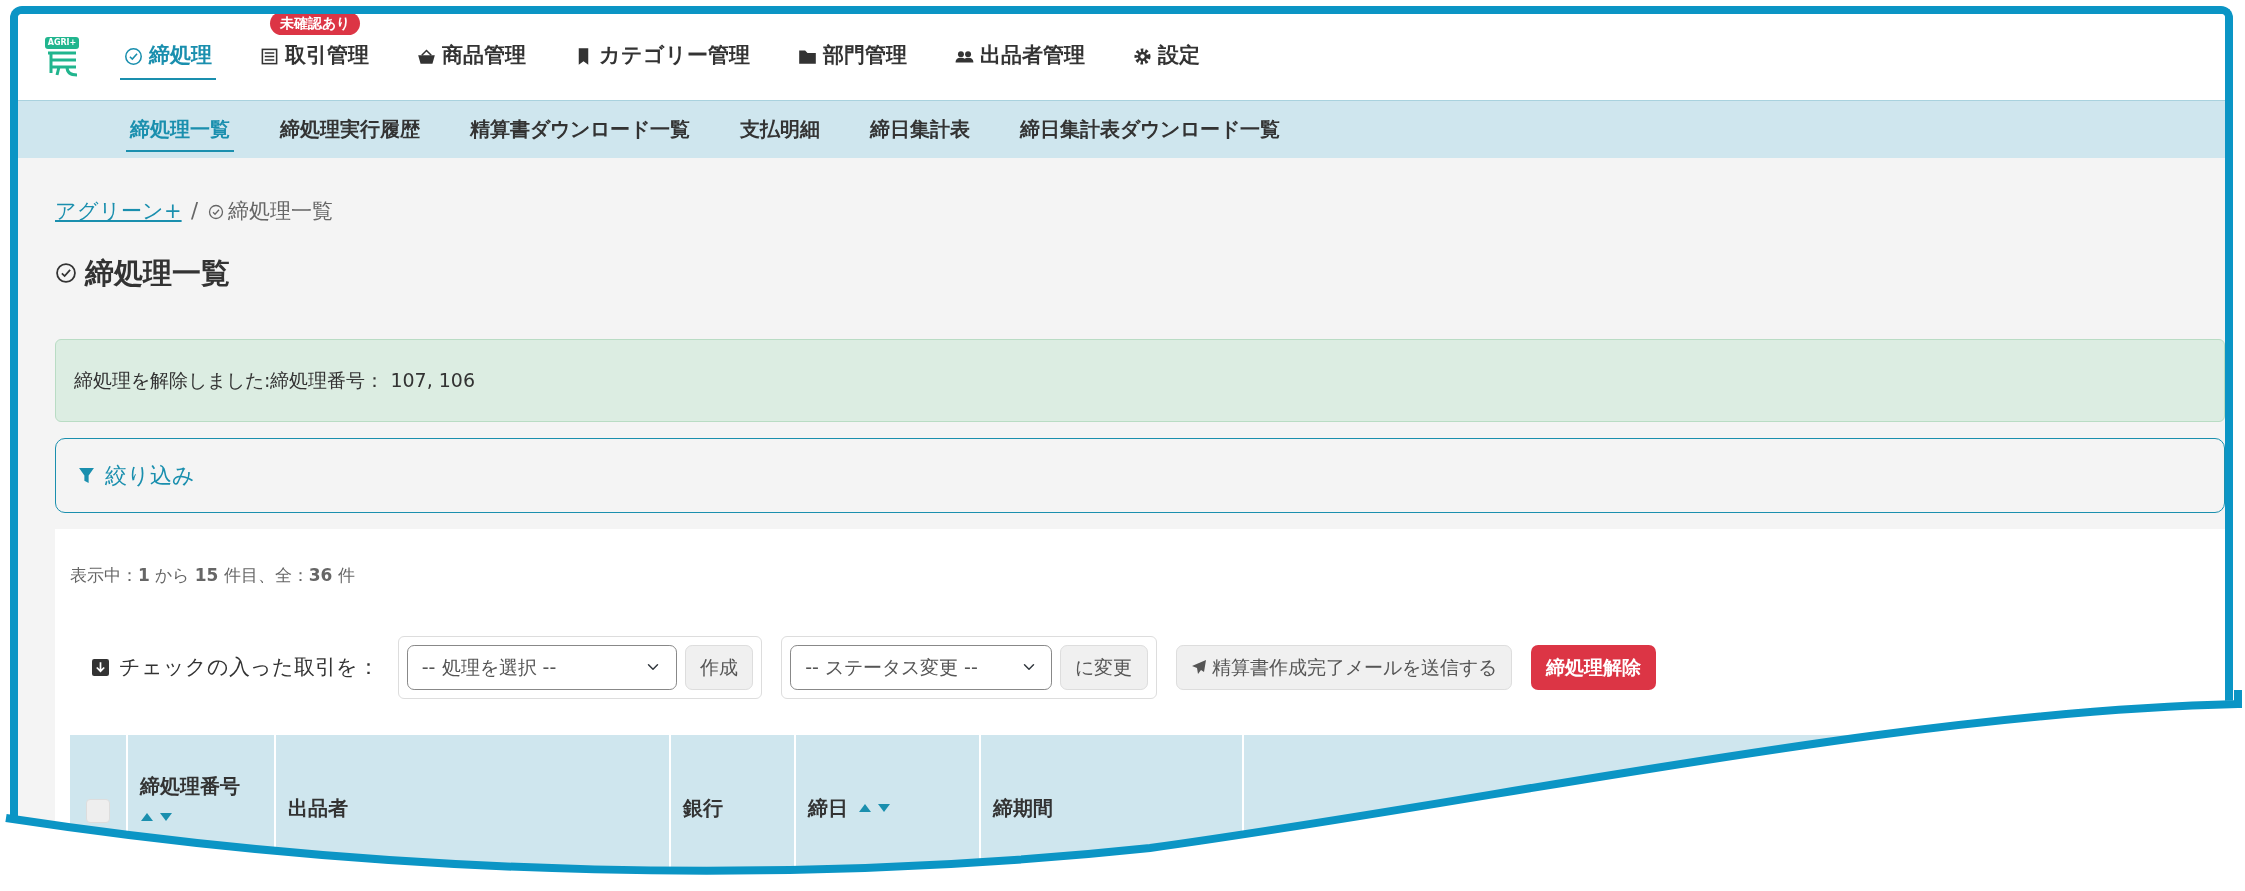  What do you see at coordinates (62, 63) in the screenshot?
I see `logo-icon` at bounding box center [62, 63].